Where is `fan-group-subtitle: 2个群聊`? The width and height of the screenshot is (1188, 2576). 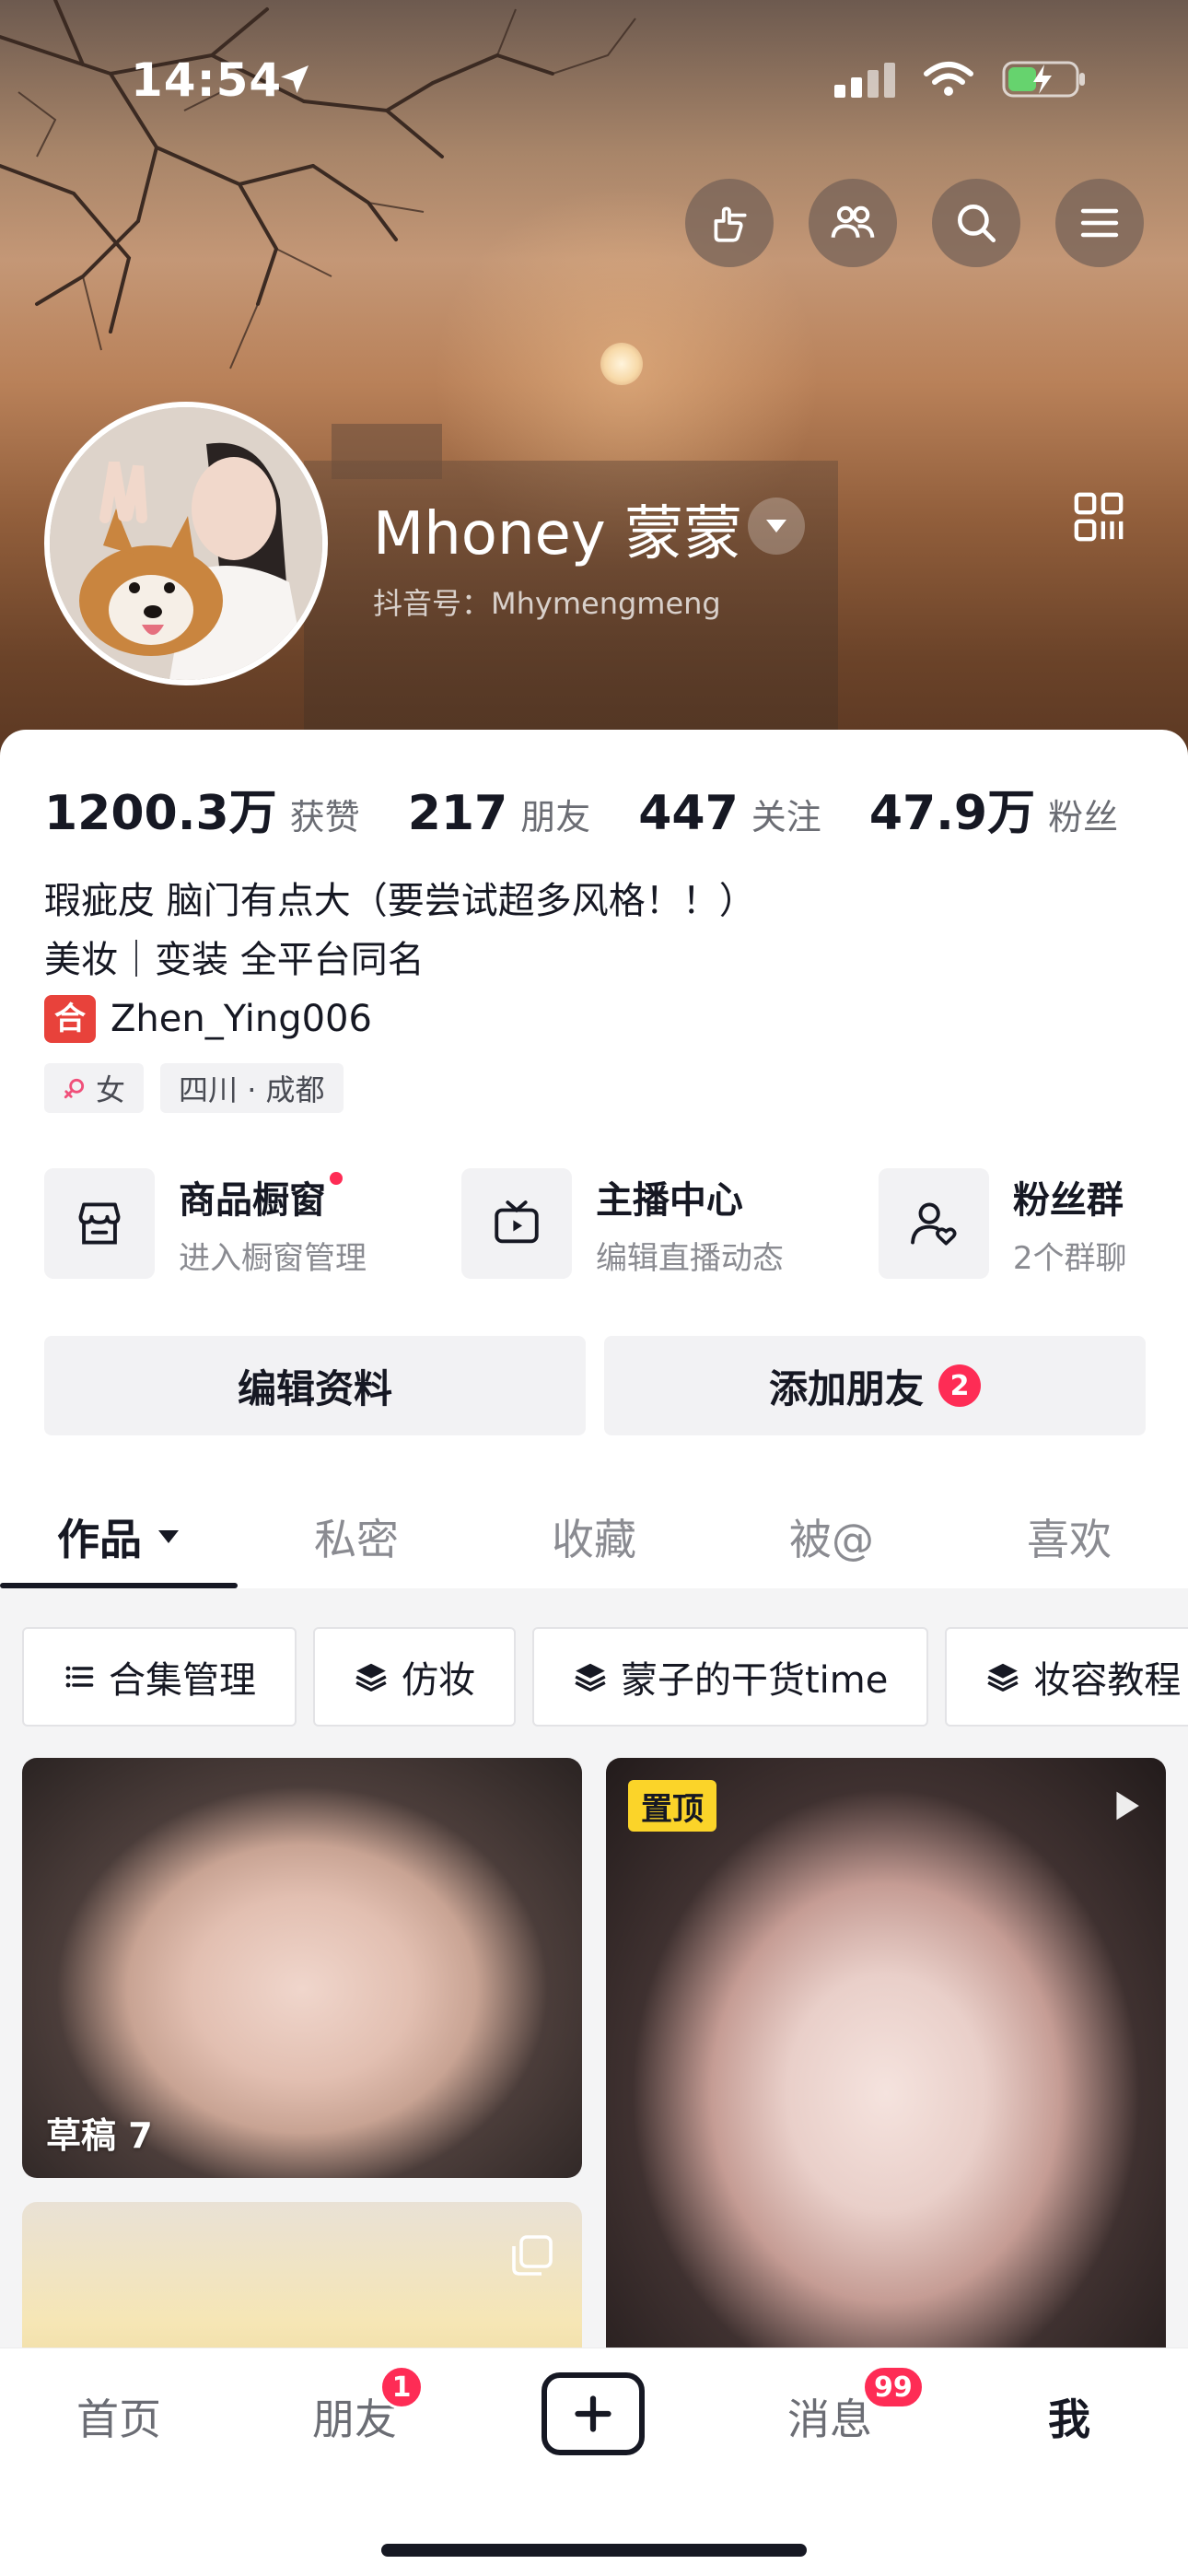 fan-group-subtitle: 2个群聊 is located at coordinates (1069, 1258).